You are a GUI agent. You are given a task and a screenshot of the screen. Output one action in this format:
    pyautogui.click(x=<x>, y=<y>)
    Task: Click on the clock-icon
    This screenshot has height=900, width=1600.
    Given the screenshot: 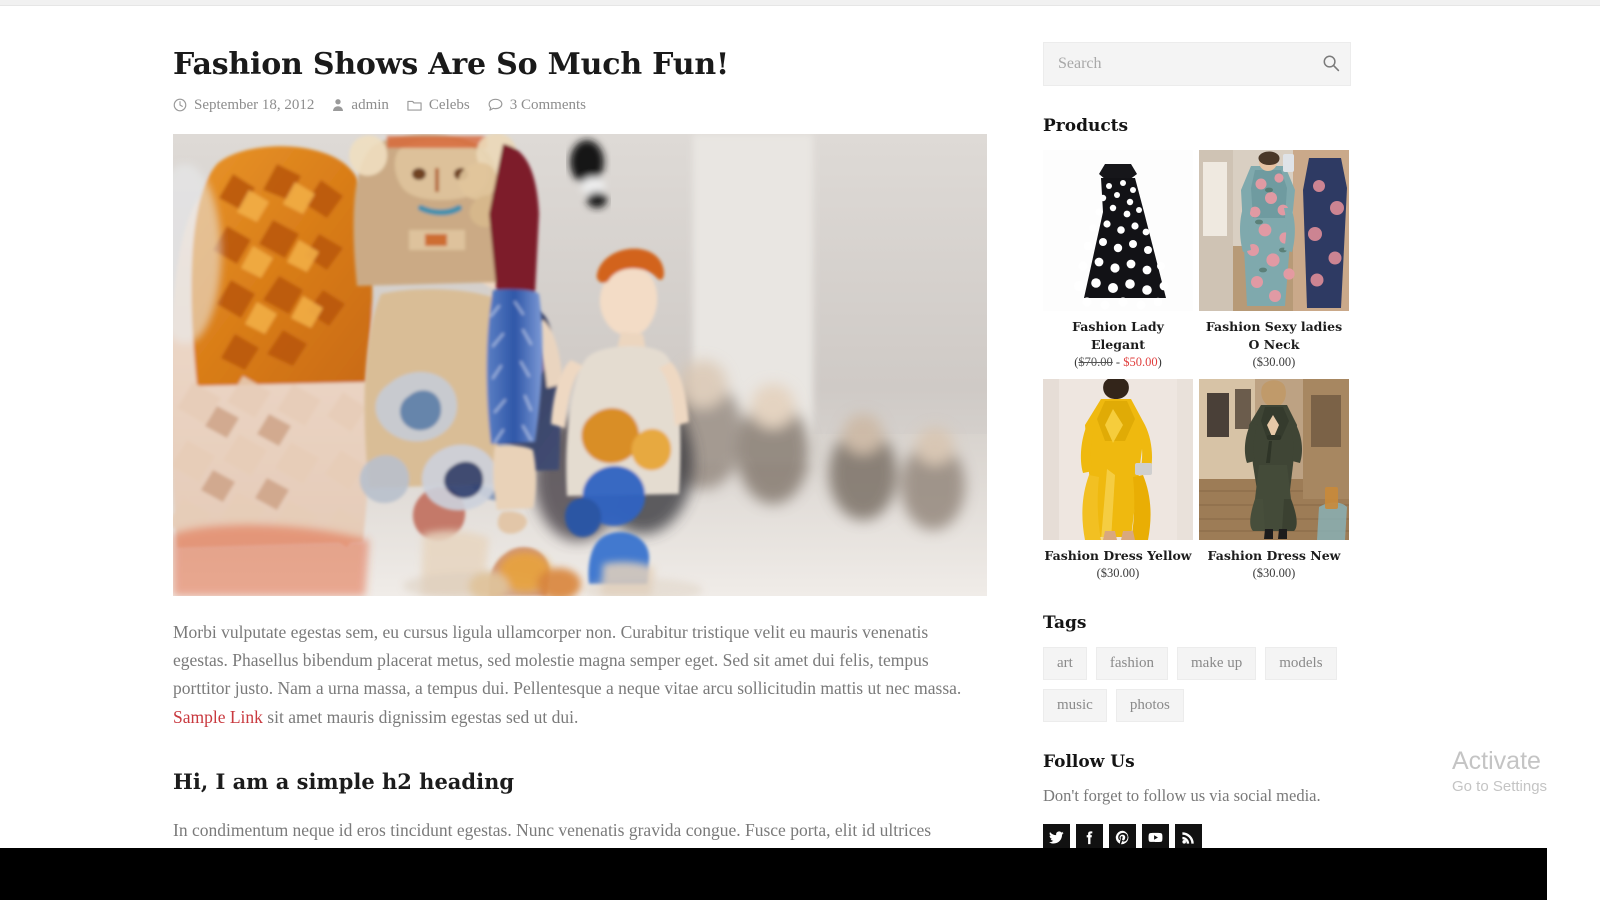 What is the action you would take?
    pyautogui.click(x=180, y=105)
    